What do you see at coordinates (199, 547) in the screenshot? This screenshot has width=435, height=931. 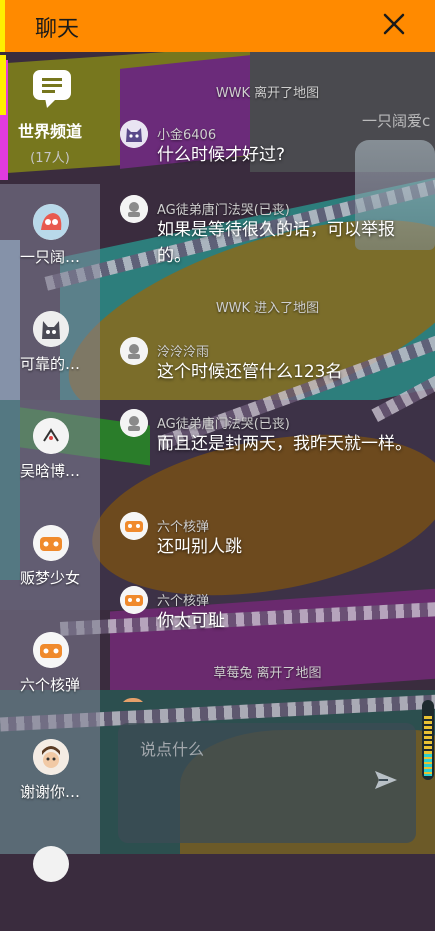 I see `message-text: 还叫别人跳` at bounding box center [199, 547].